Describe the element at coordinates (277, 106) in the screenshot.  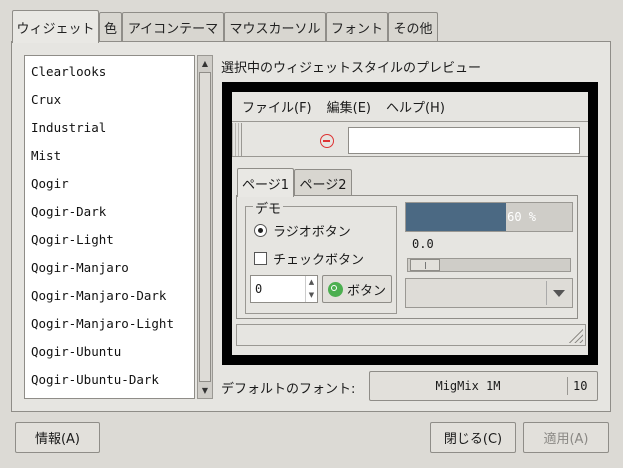
I see `menu-file: ファイル(F)` at that location.